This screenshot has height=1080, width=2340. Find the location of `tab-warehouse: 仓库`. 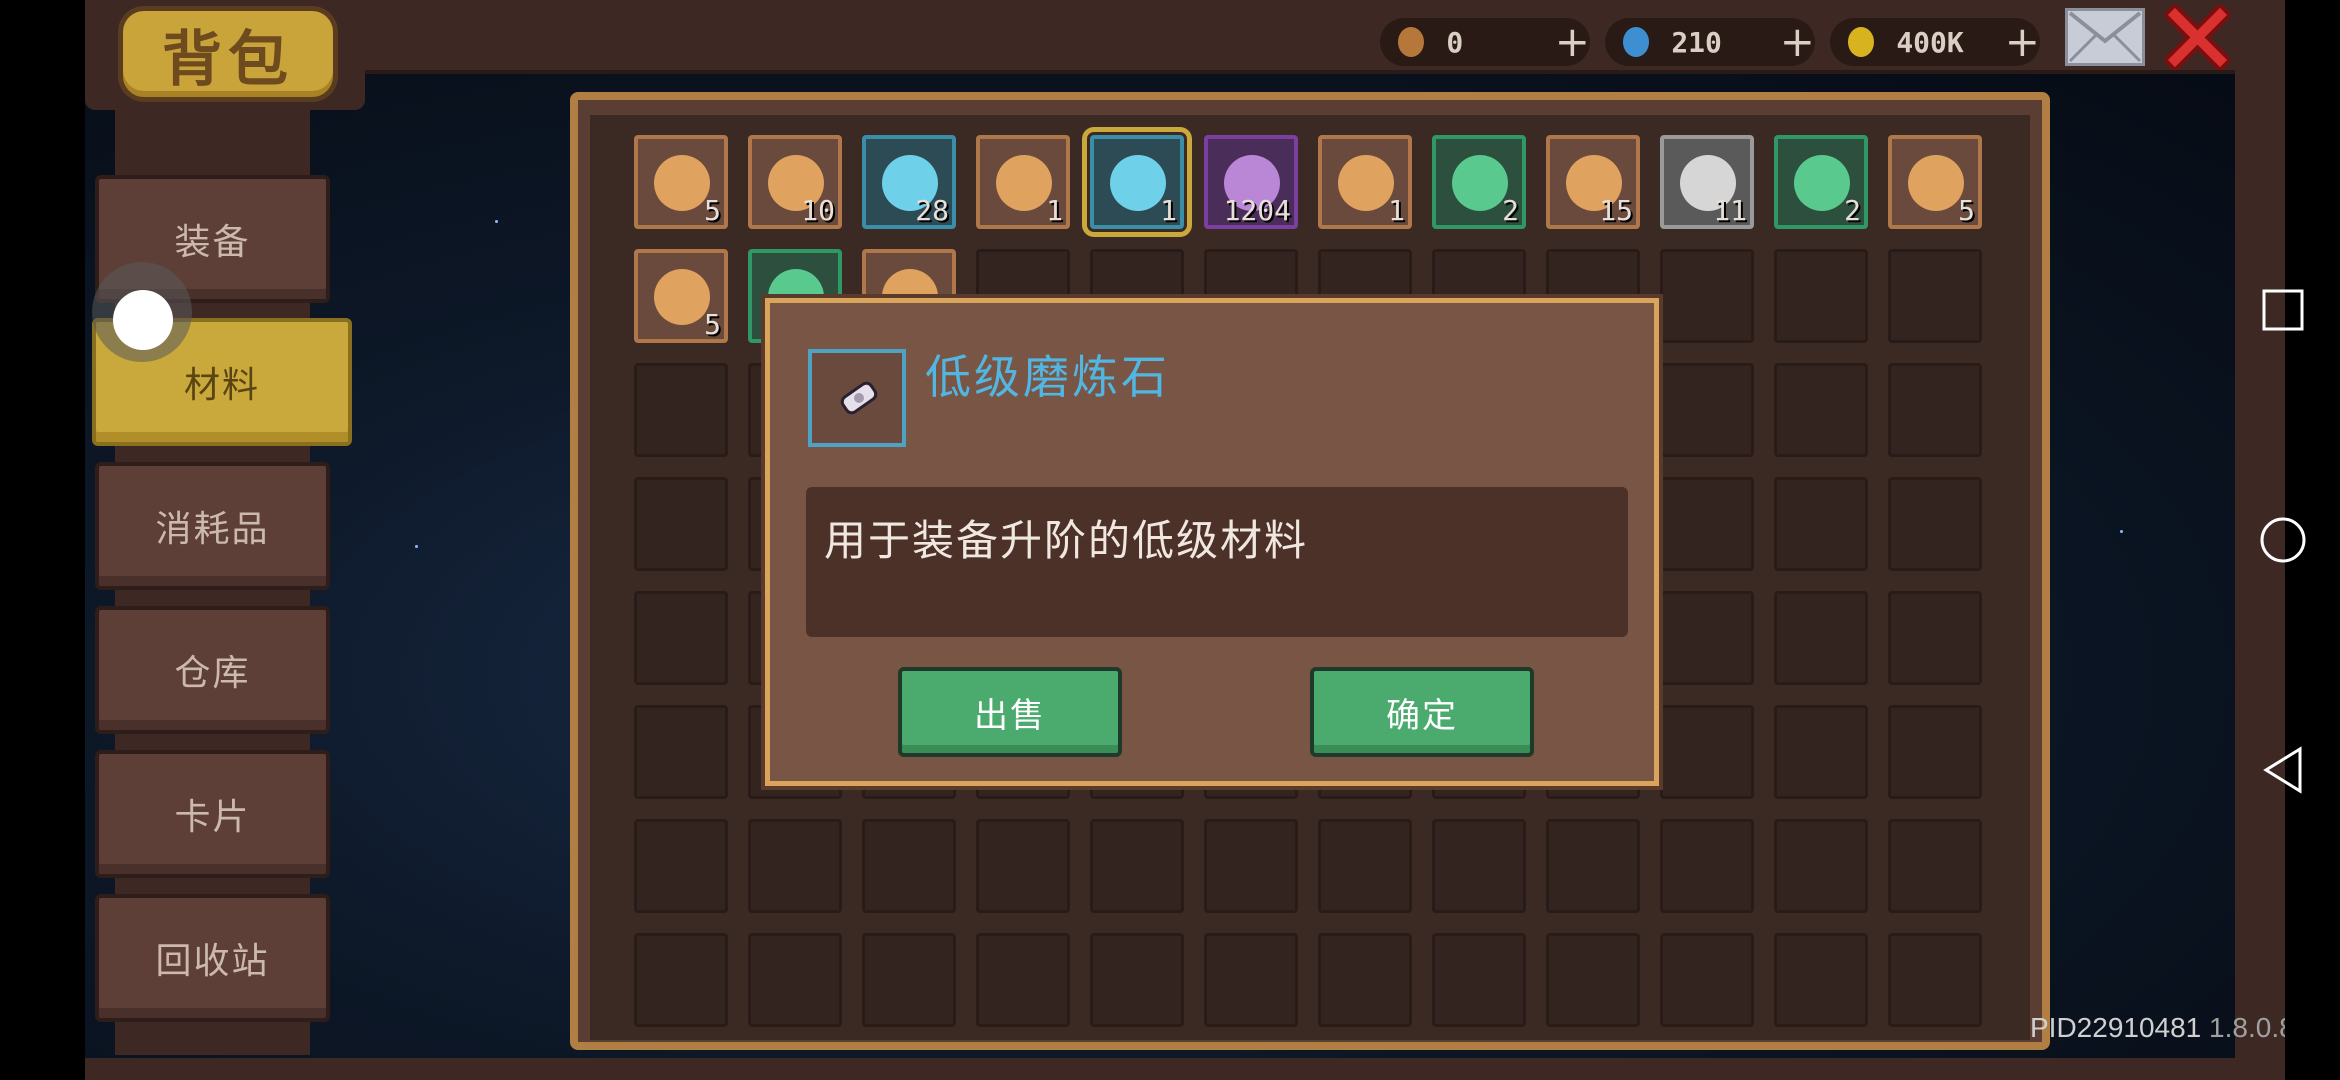

tab-warehouse: 仓库 is located at coordinates (212, 670).